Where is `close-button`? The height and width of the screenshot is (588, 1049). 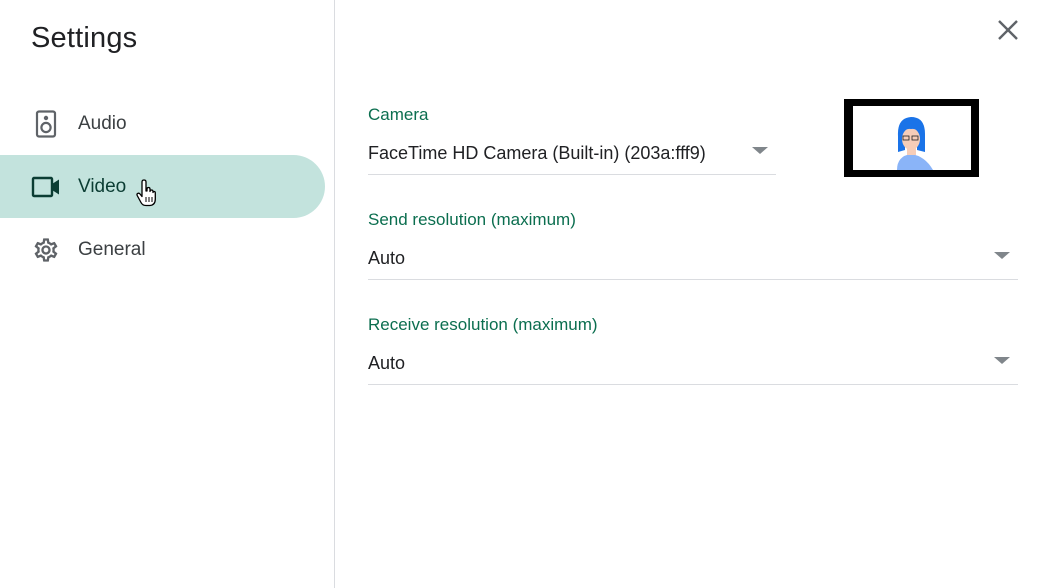
close-button is located at coordinates (1008, 32).